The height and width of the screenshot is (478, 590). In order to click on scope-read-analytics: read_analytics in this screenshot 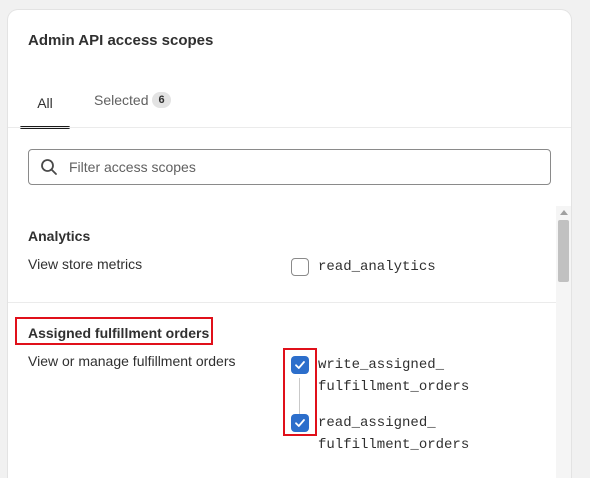, I will do `click(377, 267)`.